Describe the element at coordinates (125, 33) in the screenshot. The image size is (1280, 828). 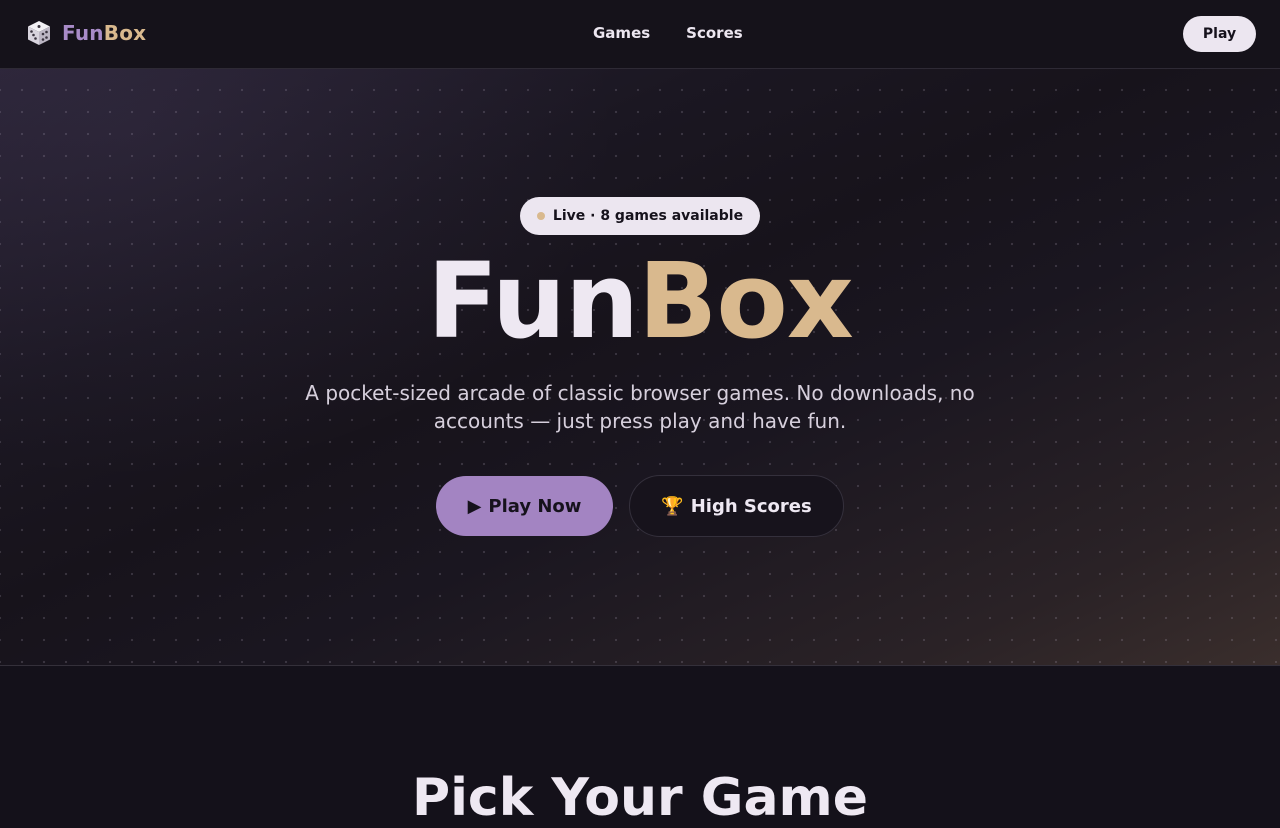
I see `brand-name-part2: Box` at that location.